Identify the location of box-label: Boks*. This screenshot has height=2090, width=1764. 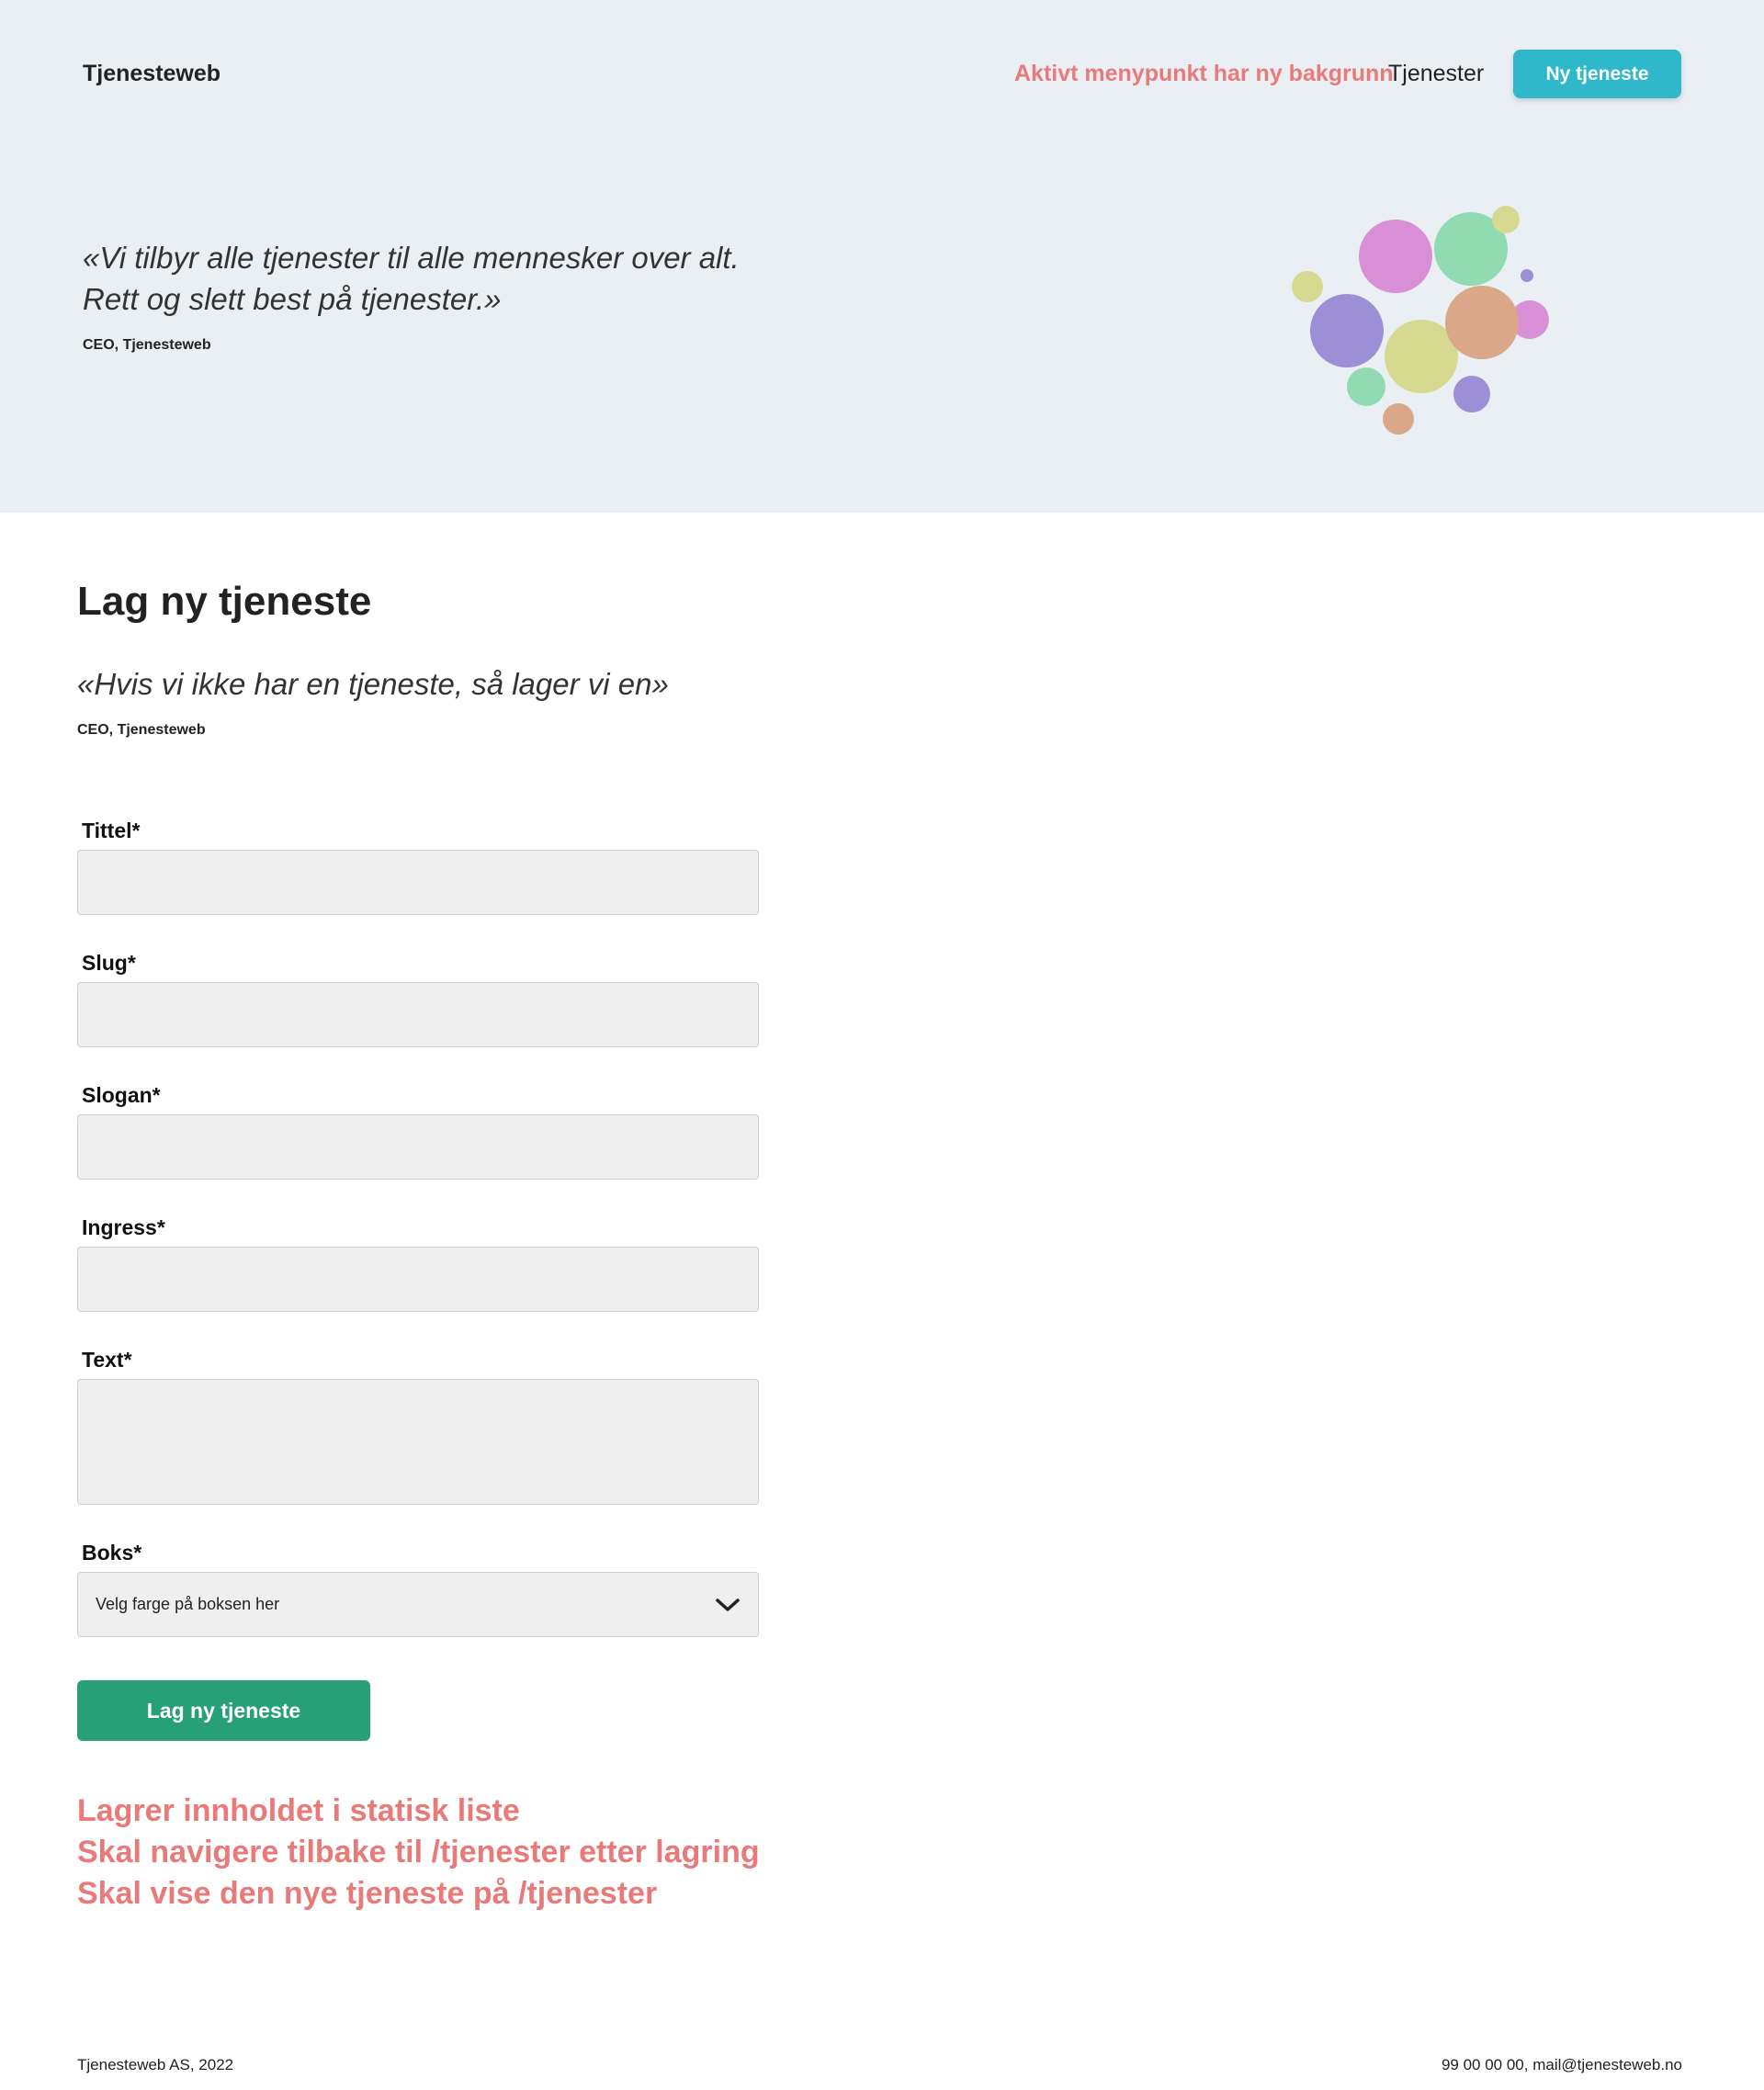
(112, 1553).